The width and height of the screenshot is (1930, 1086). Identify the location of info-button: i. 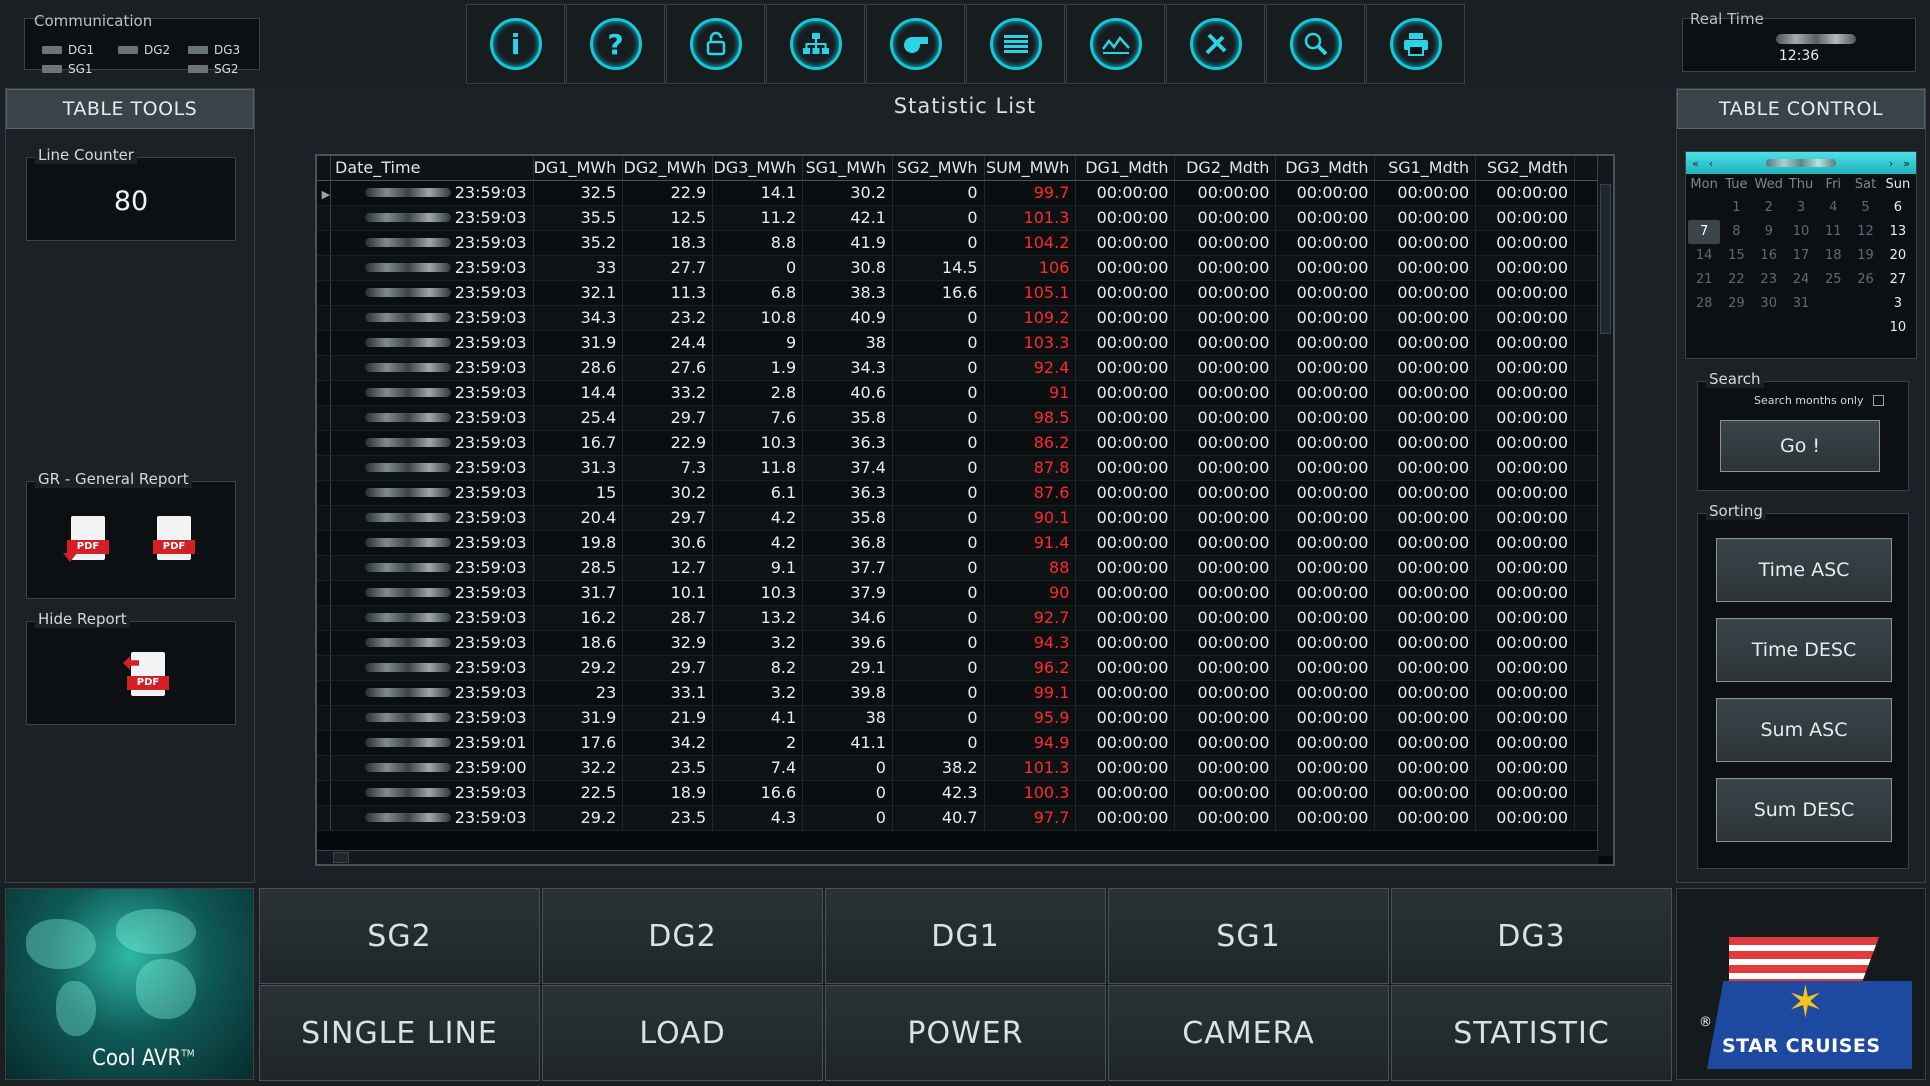
(515, 44).